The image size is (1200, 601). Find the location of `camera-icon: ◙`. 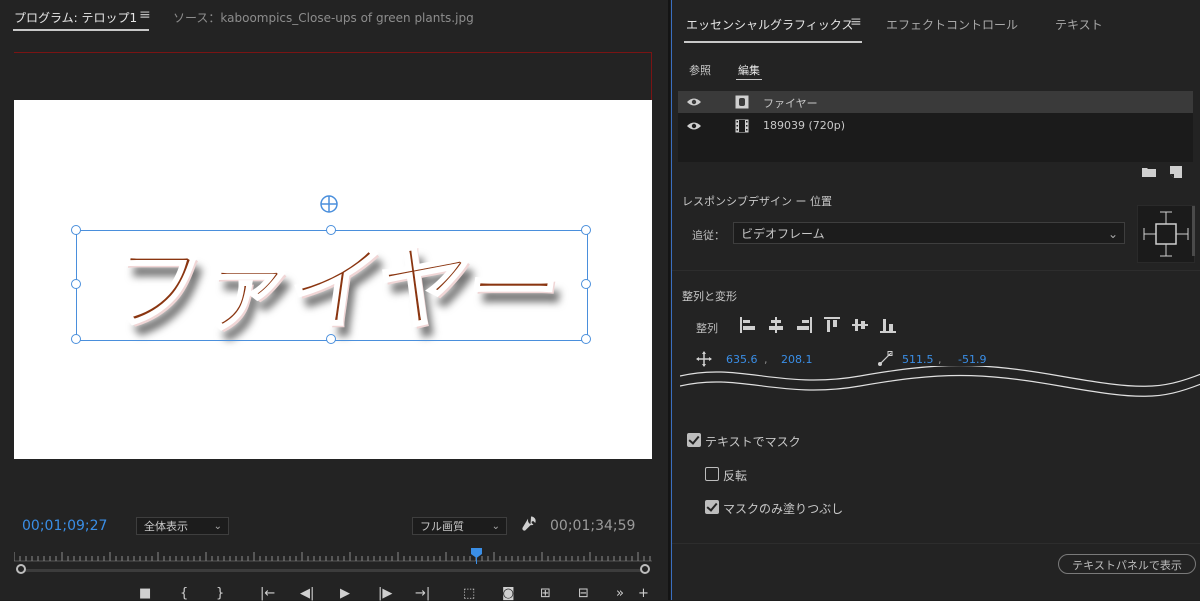

camera-icon: ◙ is located at coordinates (508, 593).